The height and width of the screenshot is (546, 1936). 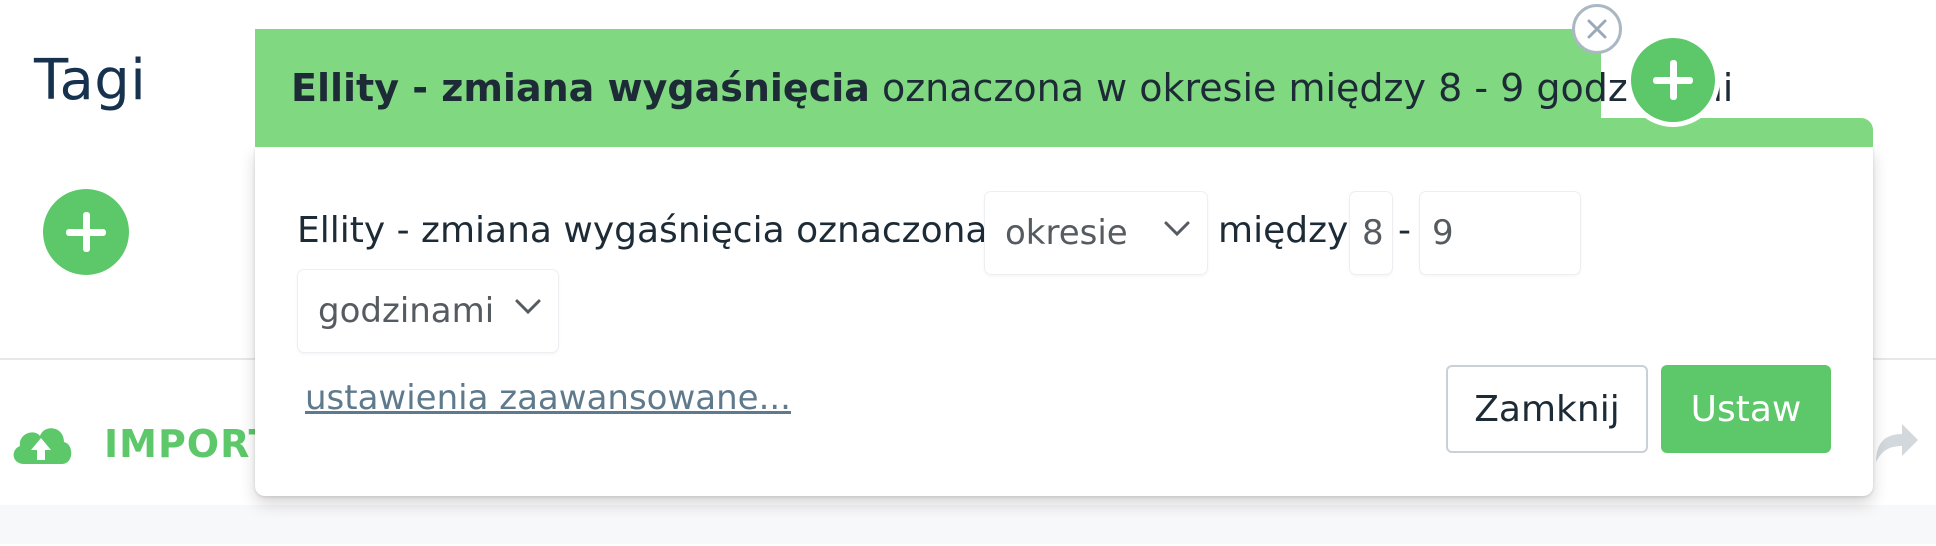 I want to click on cloud-upload-icon, so click(x=41, y=444).